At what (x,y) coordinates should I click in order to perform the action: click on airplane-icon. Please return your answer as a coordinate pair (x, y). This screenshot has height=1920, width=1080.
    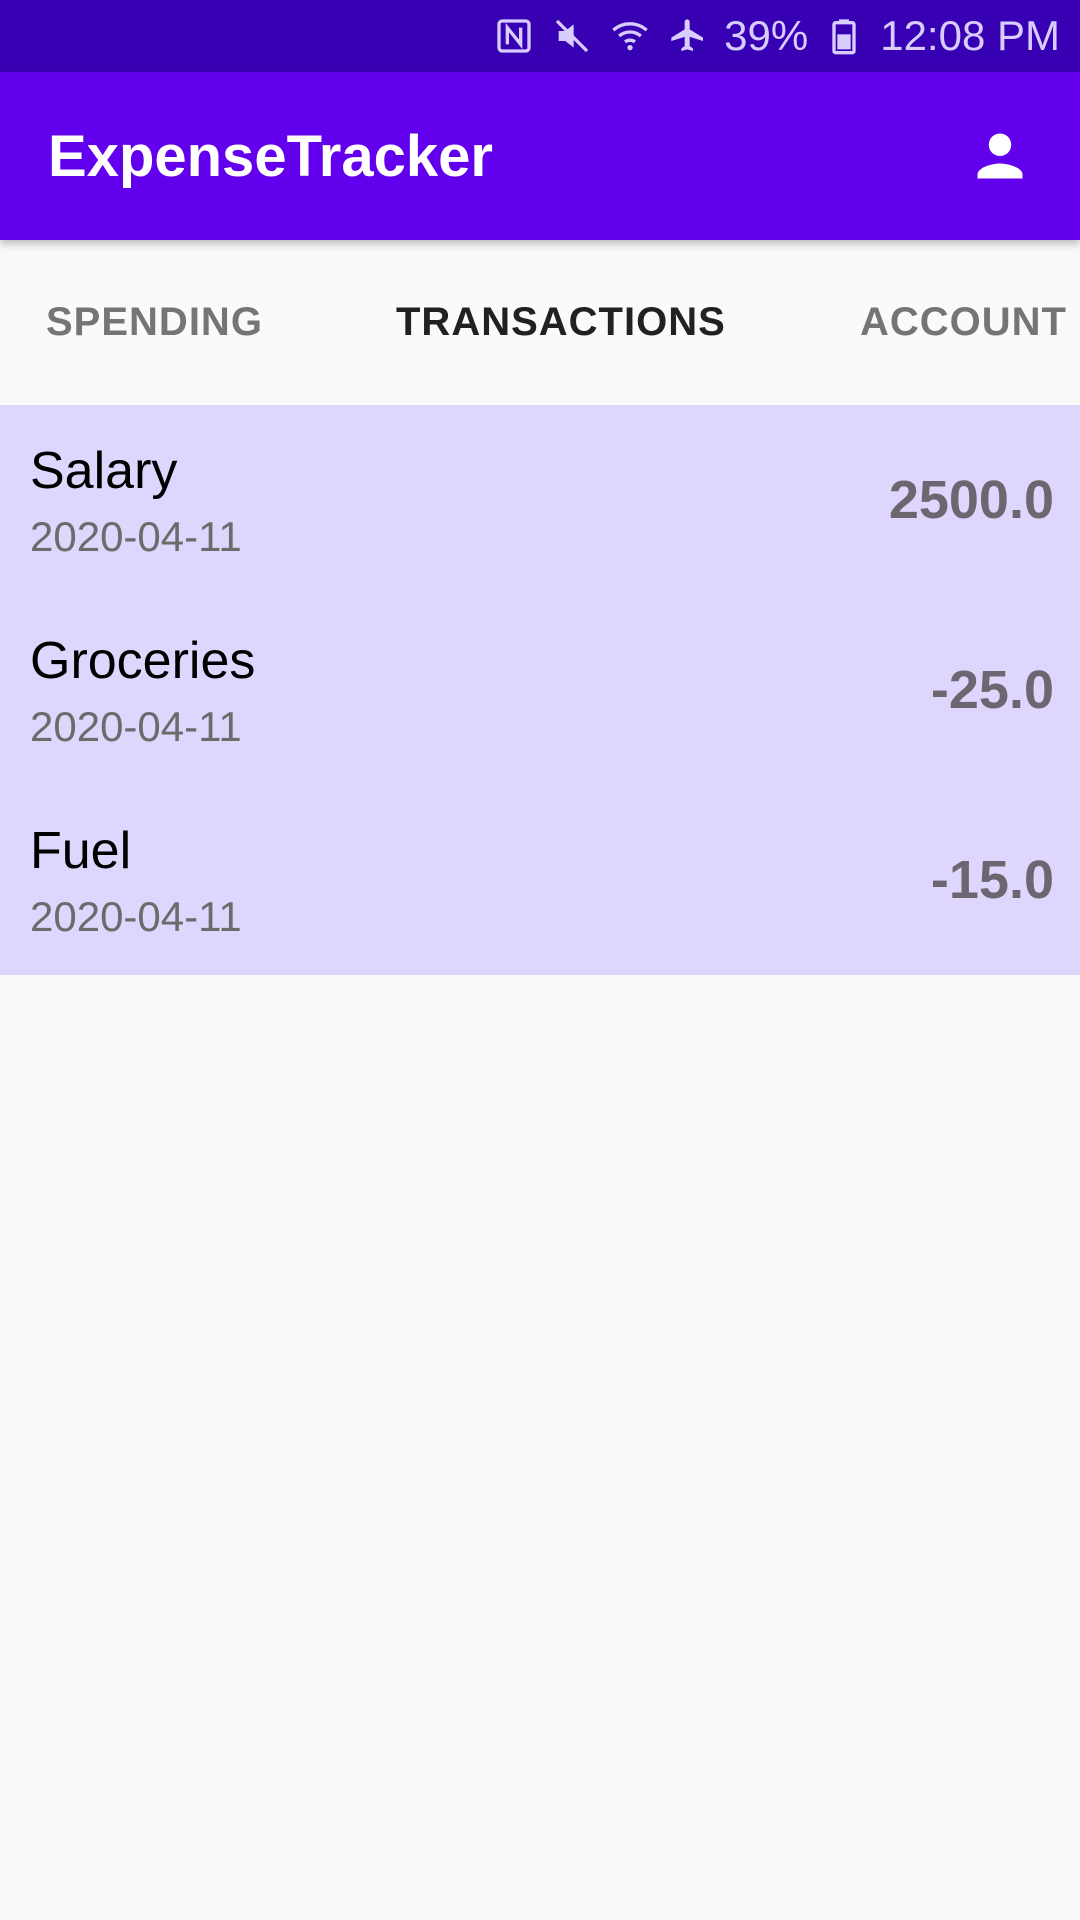
    Looking at the image, I should click on (688, 36).